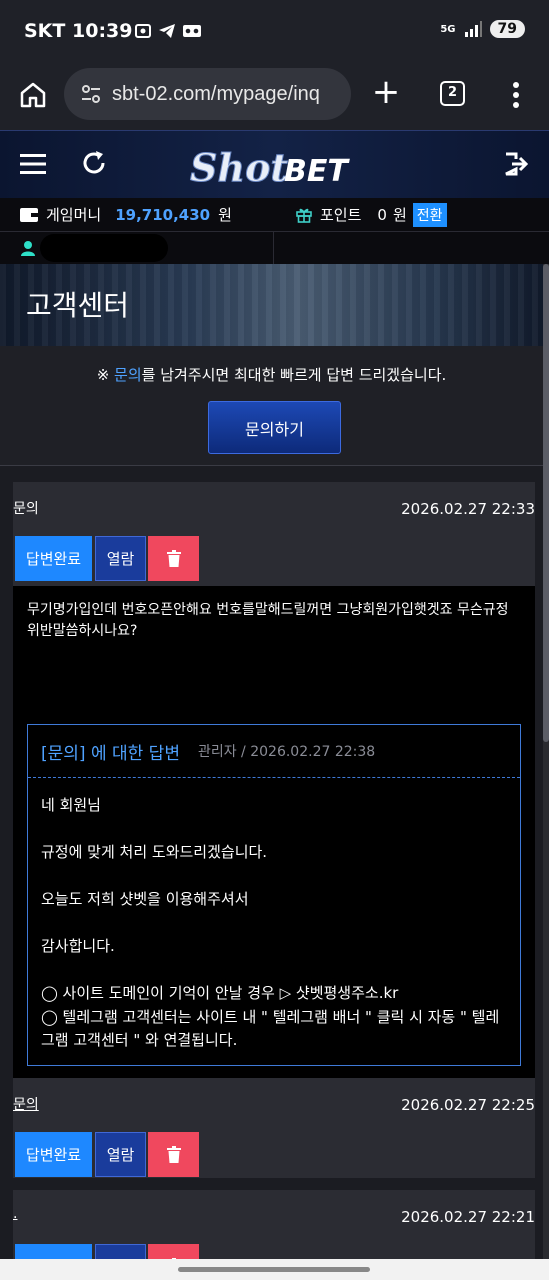 This screenshot has height=1280, width=549. I want to click on points-unit: 원, so click(399, 215).